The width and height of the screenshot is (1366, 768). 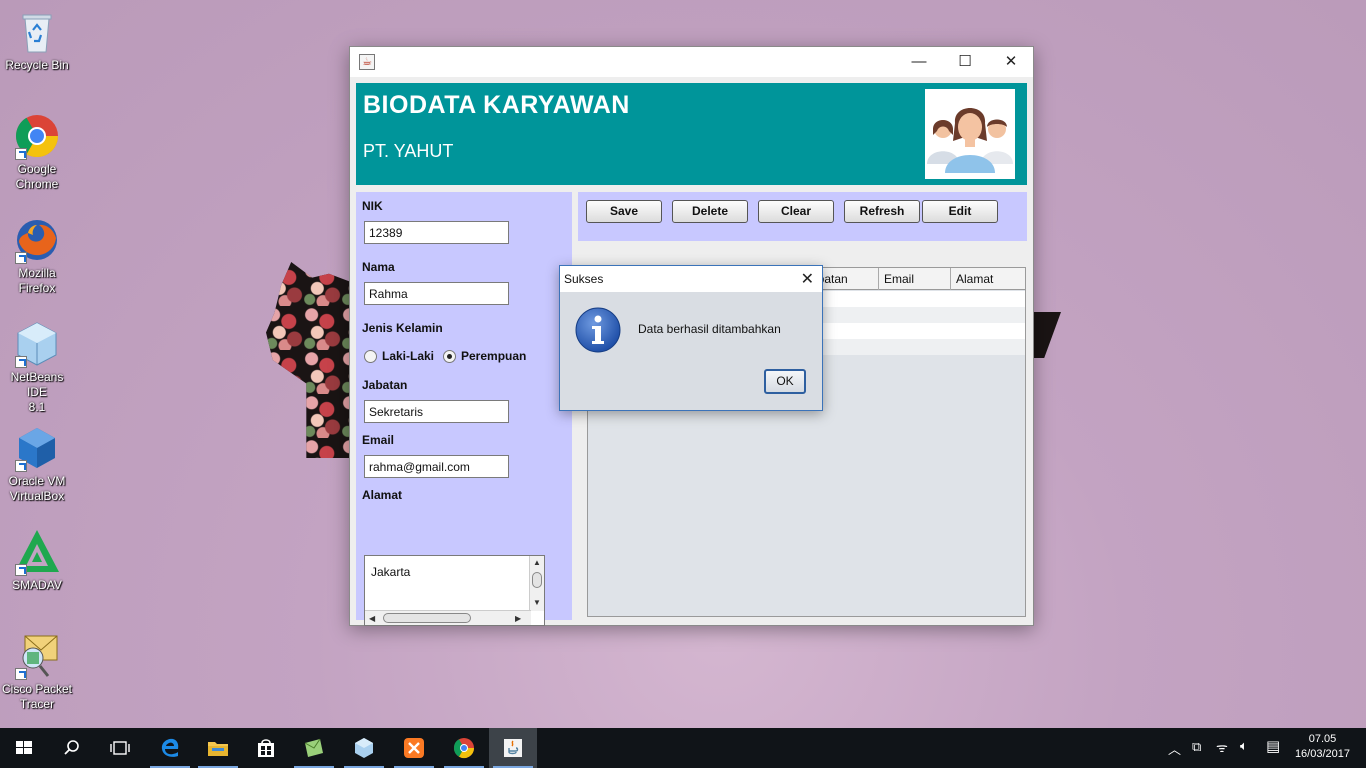 I want to click on radio-perempuan: Perempuan, so click(x=484, y=356).